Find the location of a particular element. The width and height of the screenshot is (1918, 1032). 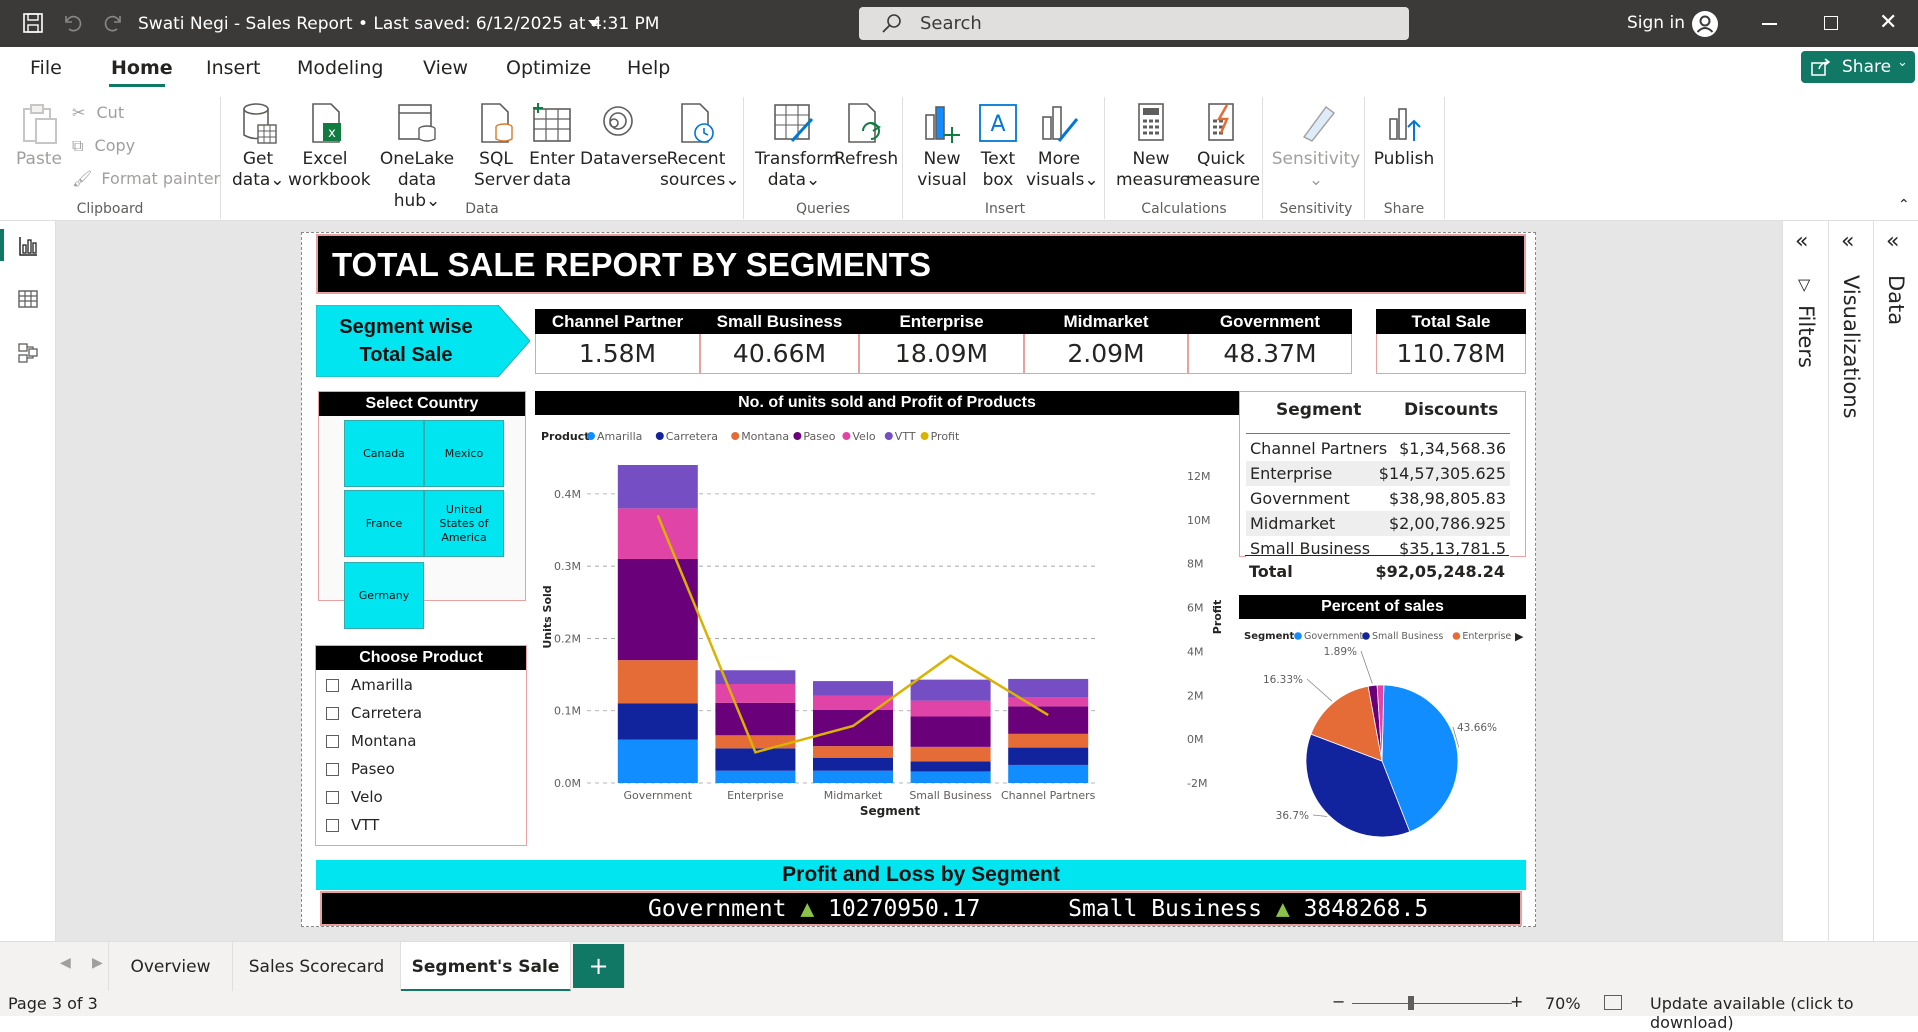

restore-icon is located at coordinates (1831, 23).